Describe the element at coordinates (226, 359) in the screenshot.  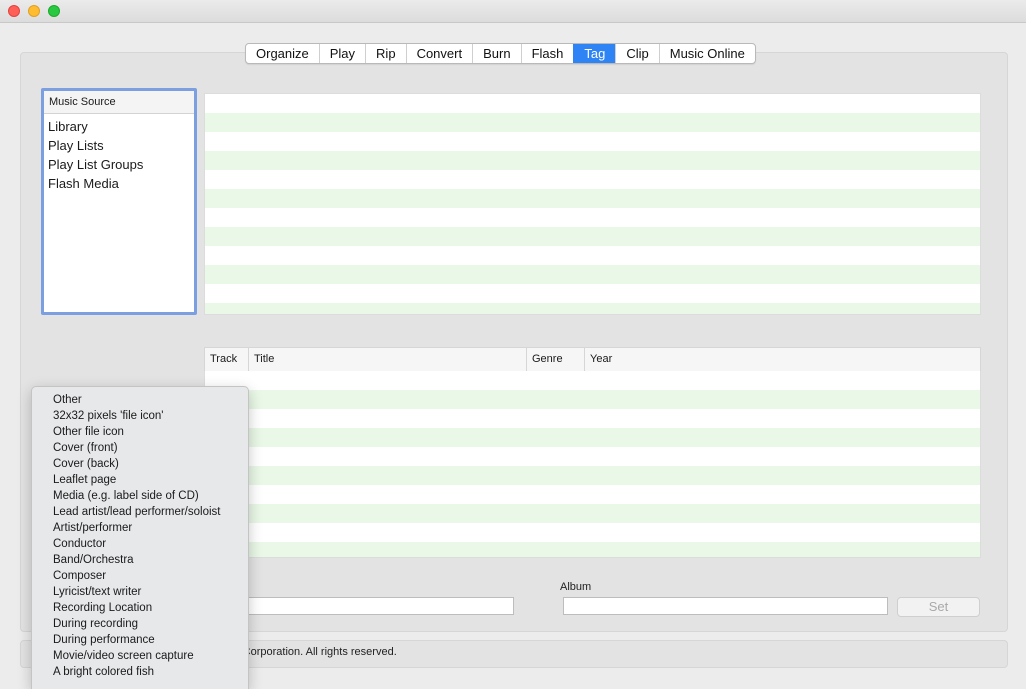
I see `column-header-track: Track` at that location.